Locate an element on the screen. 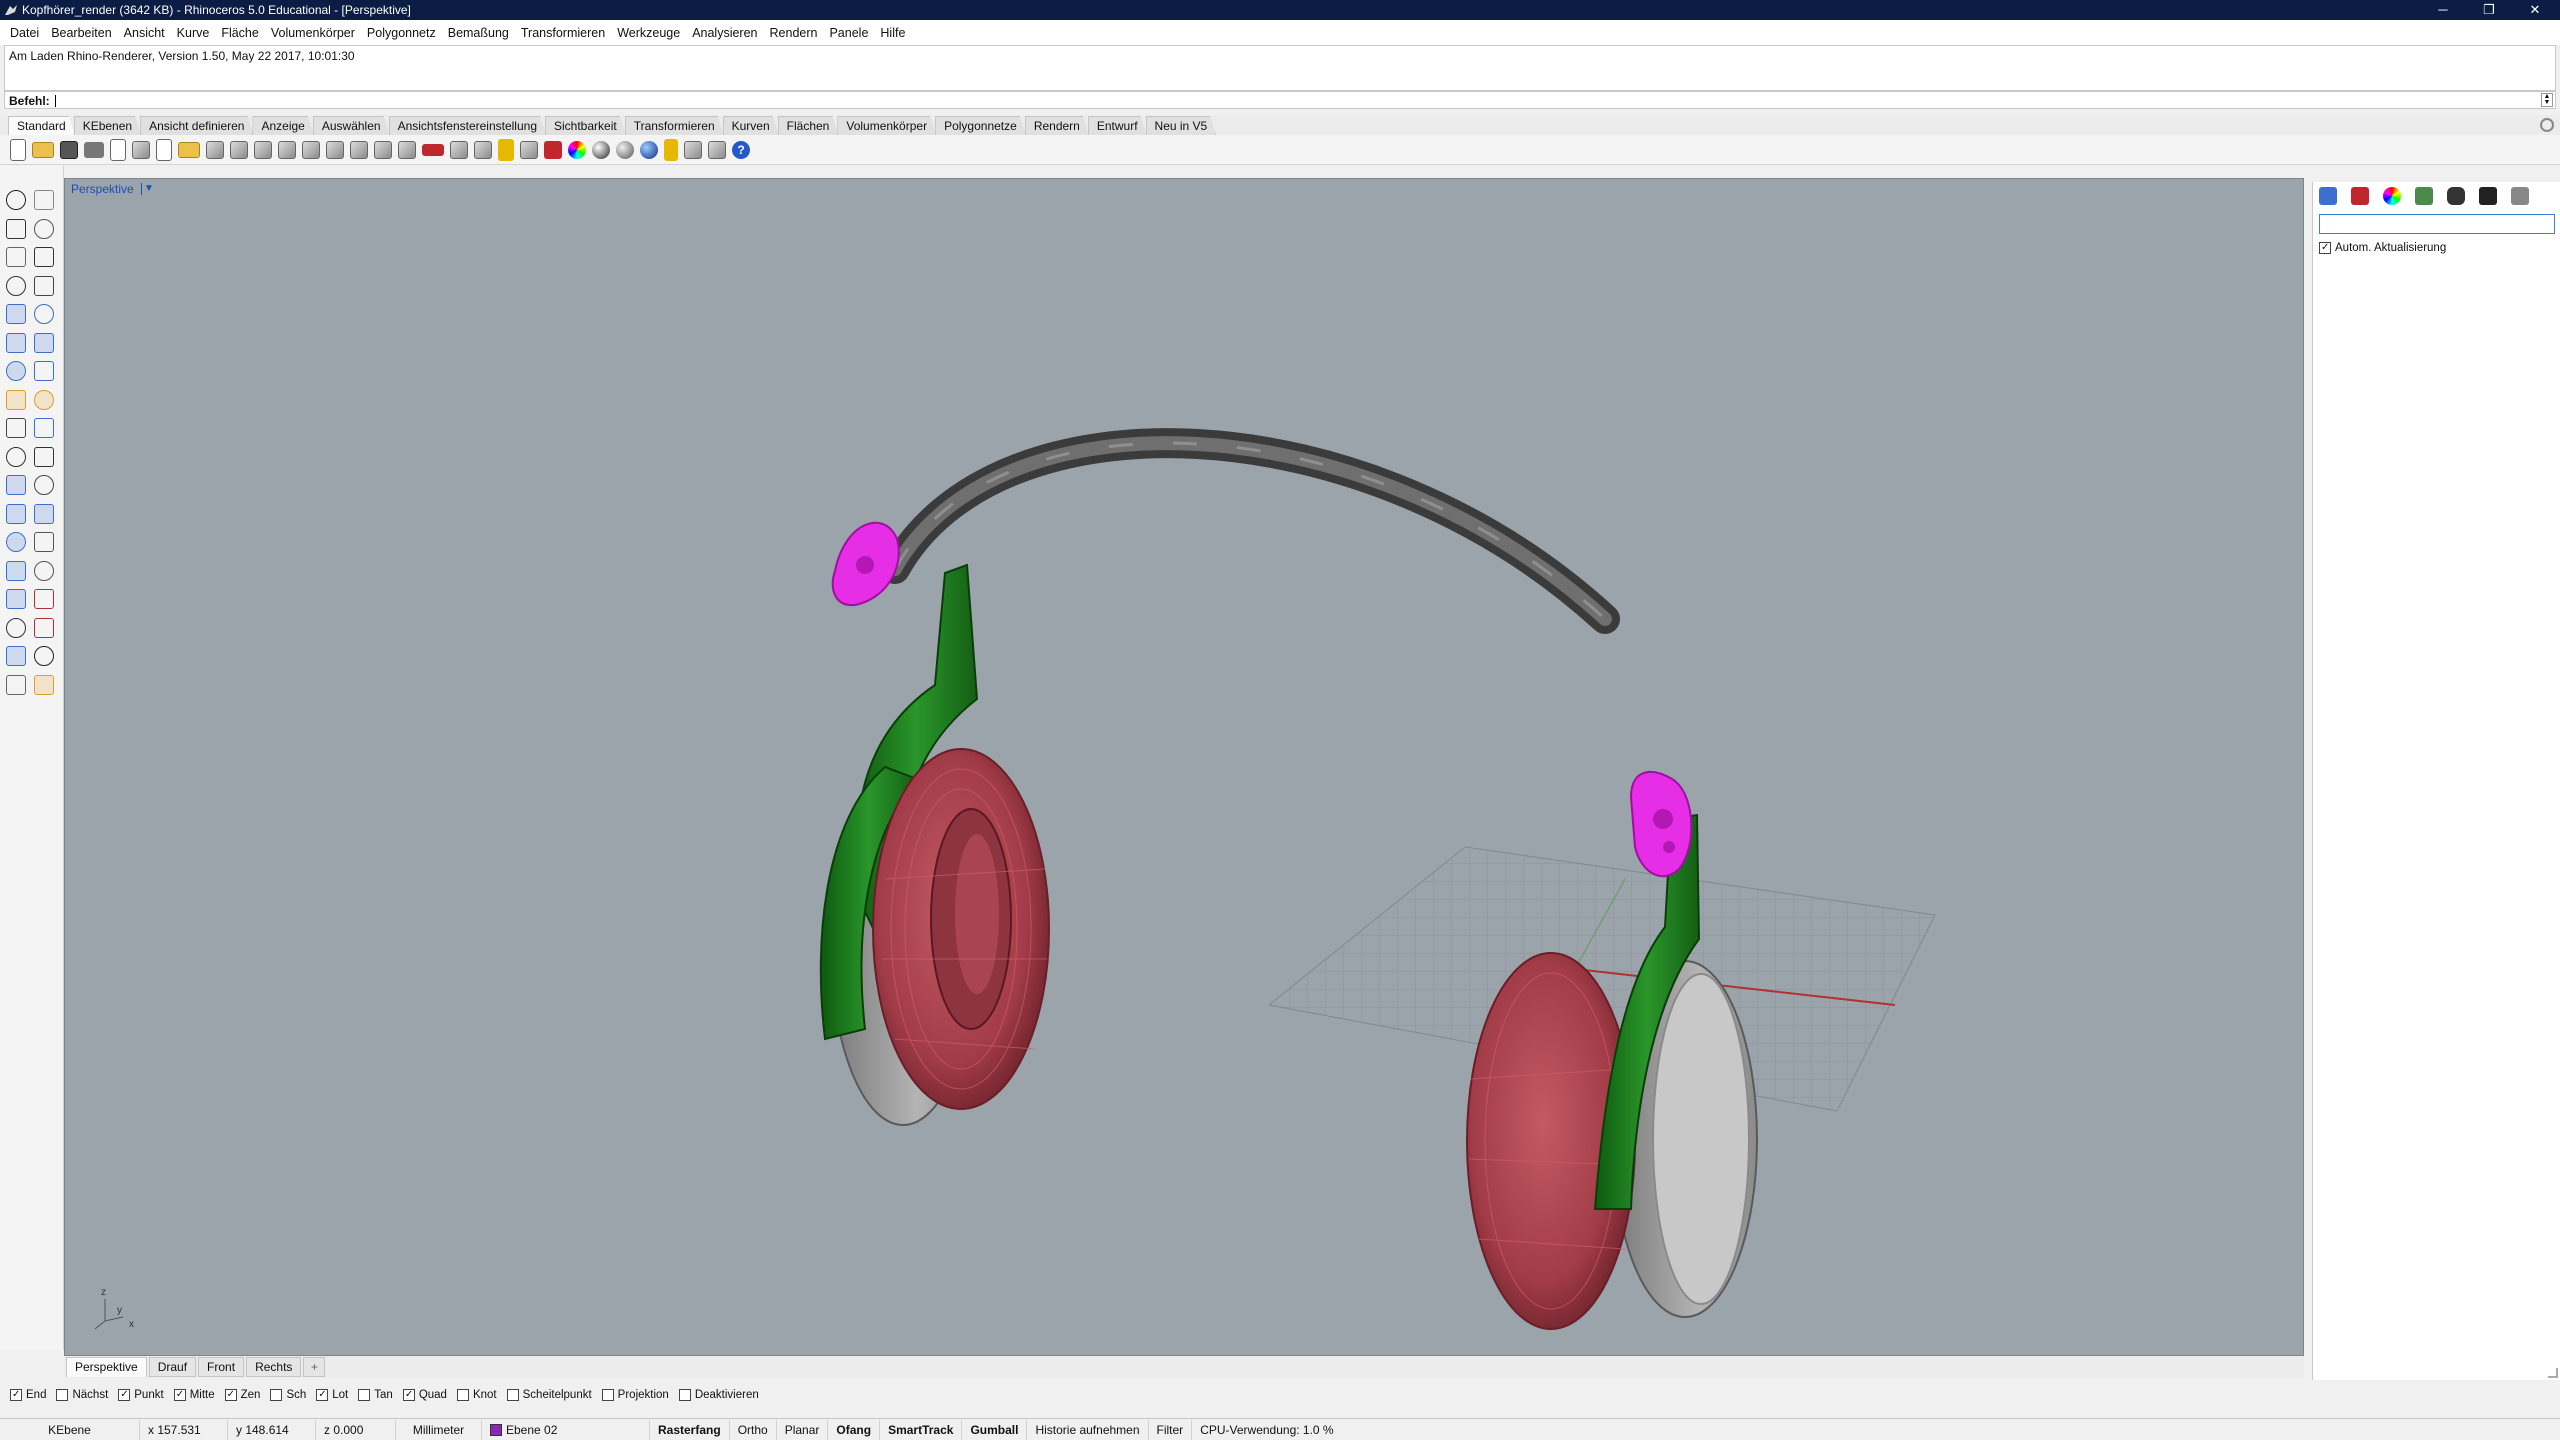 Image resolution: width=2560 pixels, height=1440 pixels. render-mesh-icon is located at coordinates (16, 684).